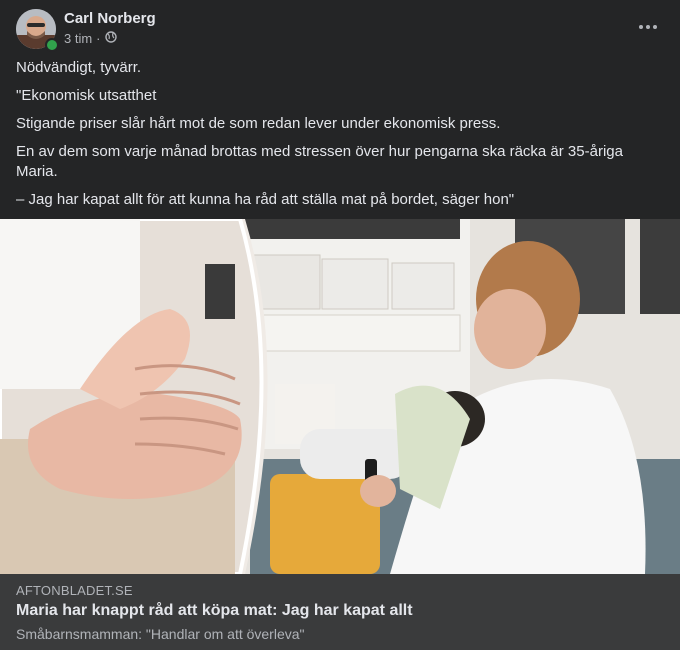  What do you see at coordinates (78, 38) in the screenshot?
I see `post-time: 3 tim` at bounding box center [78, 38].